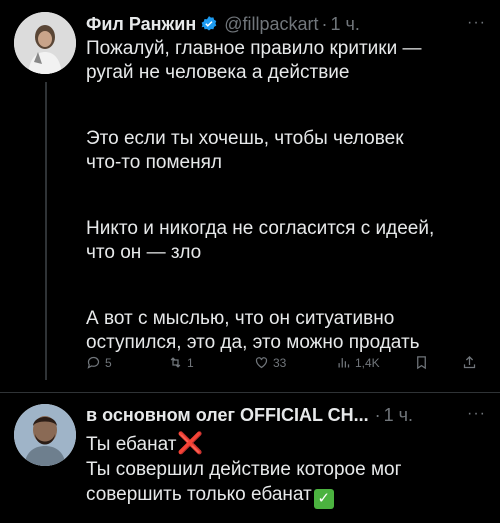 This screenshot has width=500, height=523. I want to click on check-mark-icon: ✓, so click(323, 499).